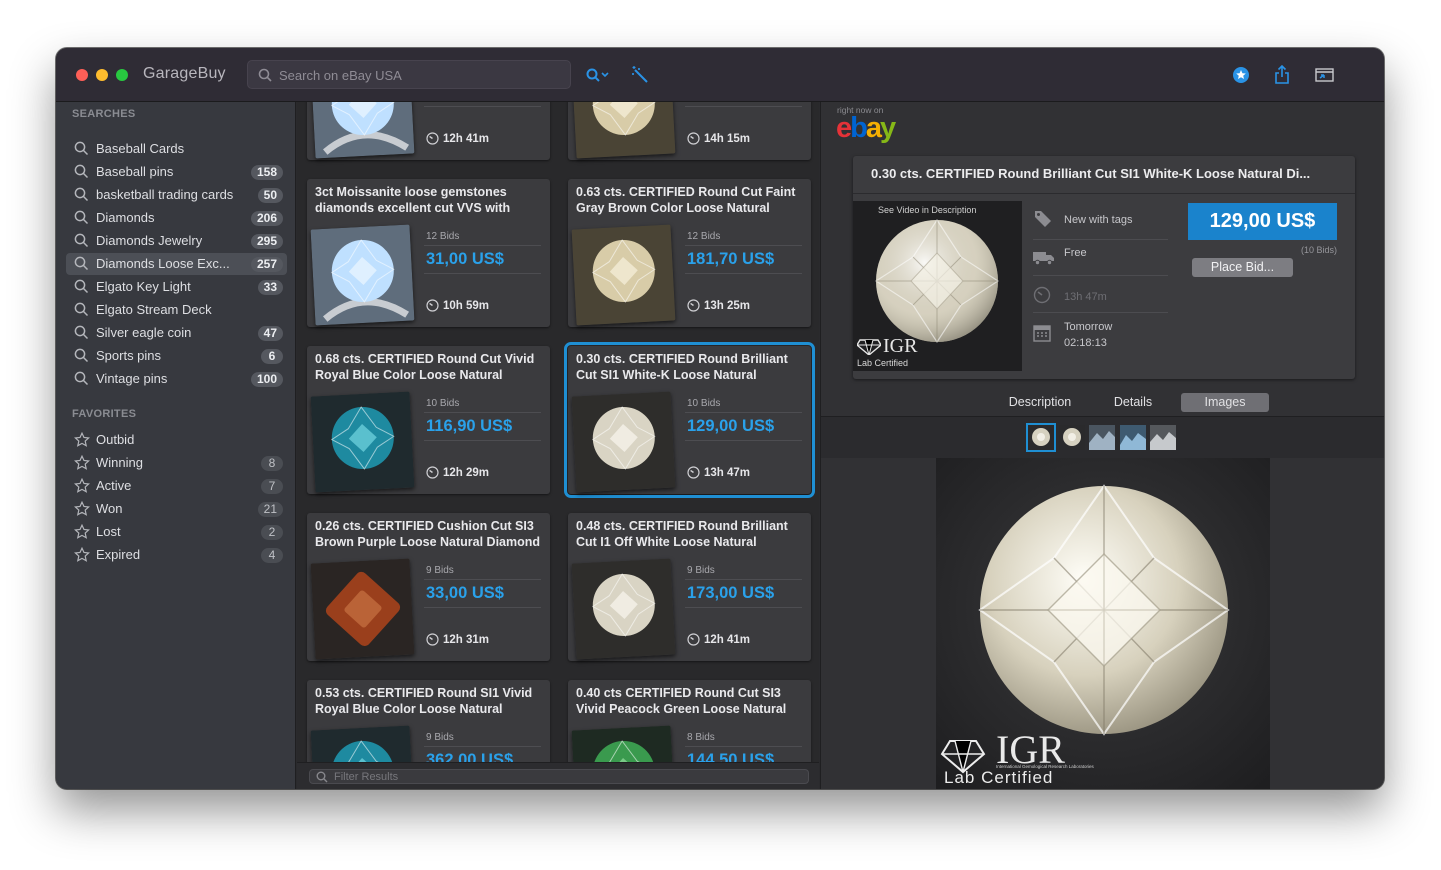 The width and height of the screenshot is (1441, 870). Describe the element at coordinates (1040, 402) in the screenshot. I see `tab-description: Description` at that location.